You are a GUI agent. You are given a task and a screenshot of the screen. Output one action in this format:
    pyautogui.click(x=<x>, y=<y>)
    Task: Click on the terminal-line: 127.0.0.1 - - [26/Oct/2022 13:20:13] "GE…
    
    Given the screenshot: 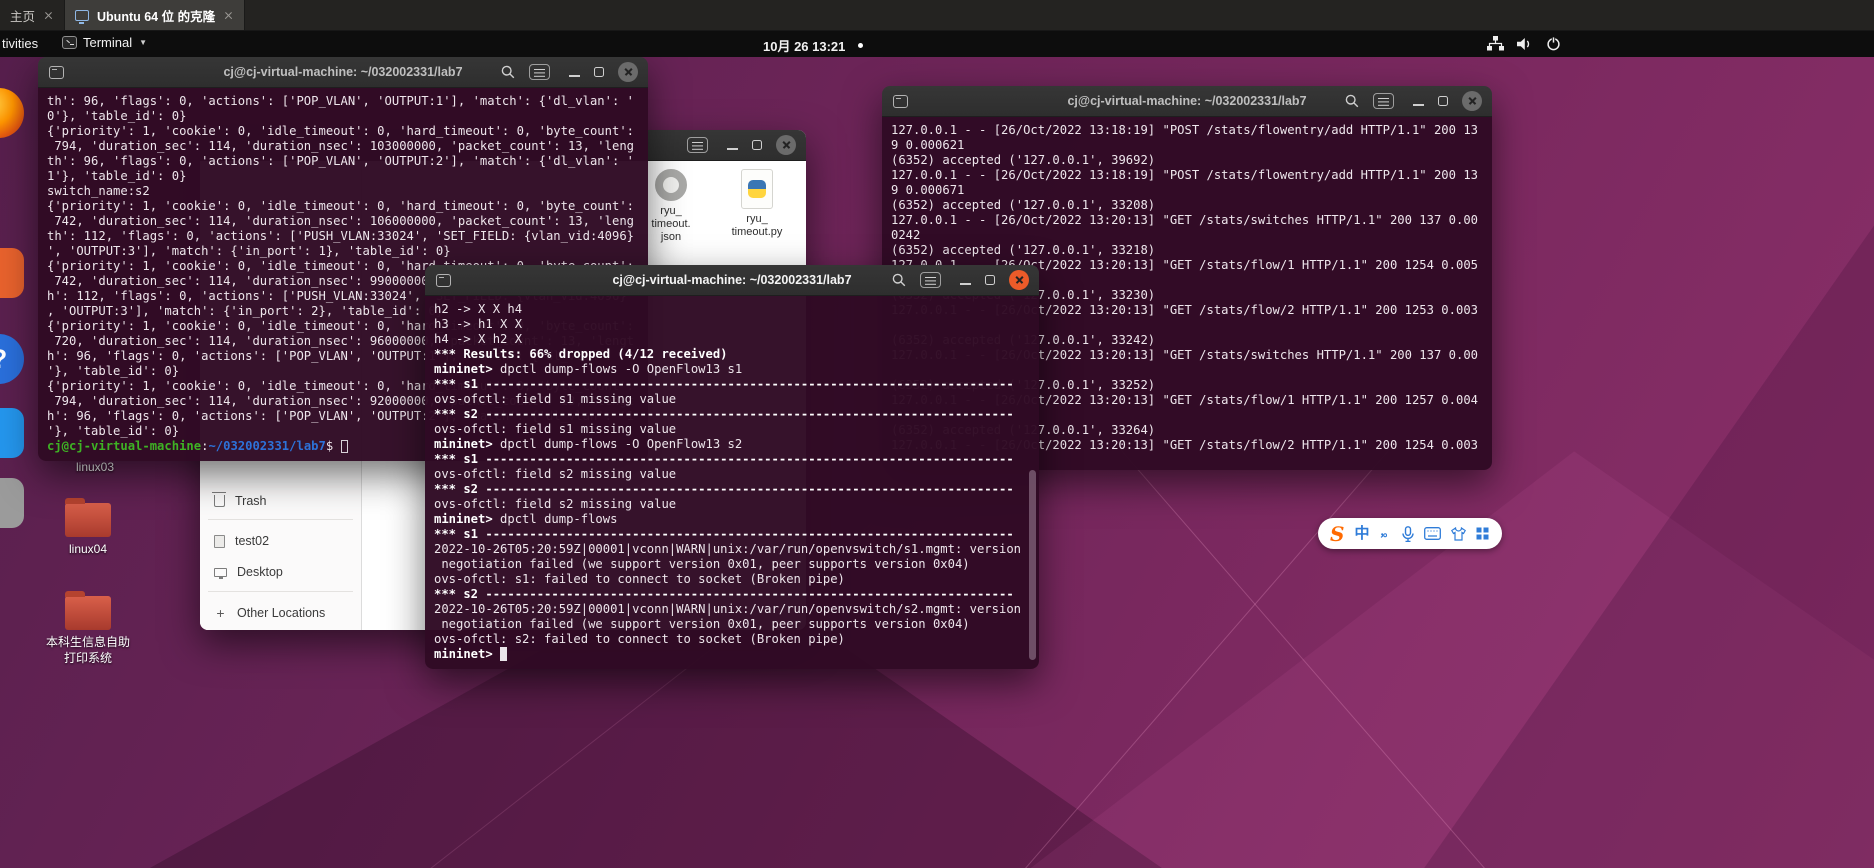 What is the action you would take?
    pyautogui.click(x=1184, y=220)
    